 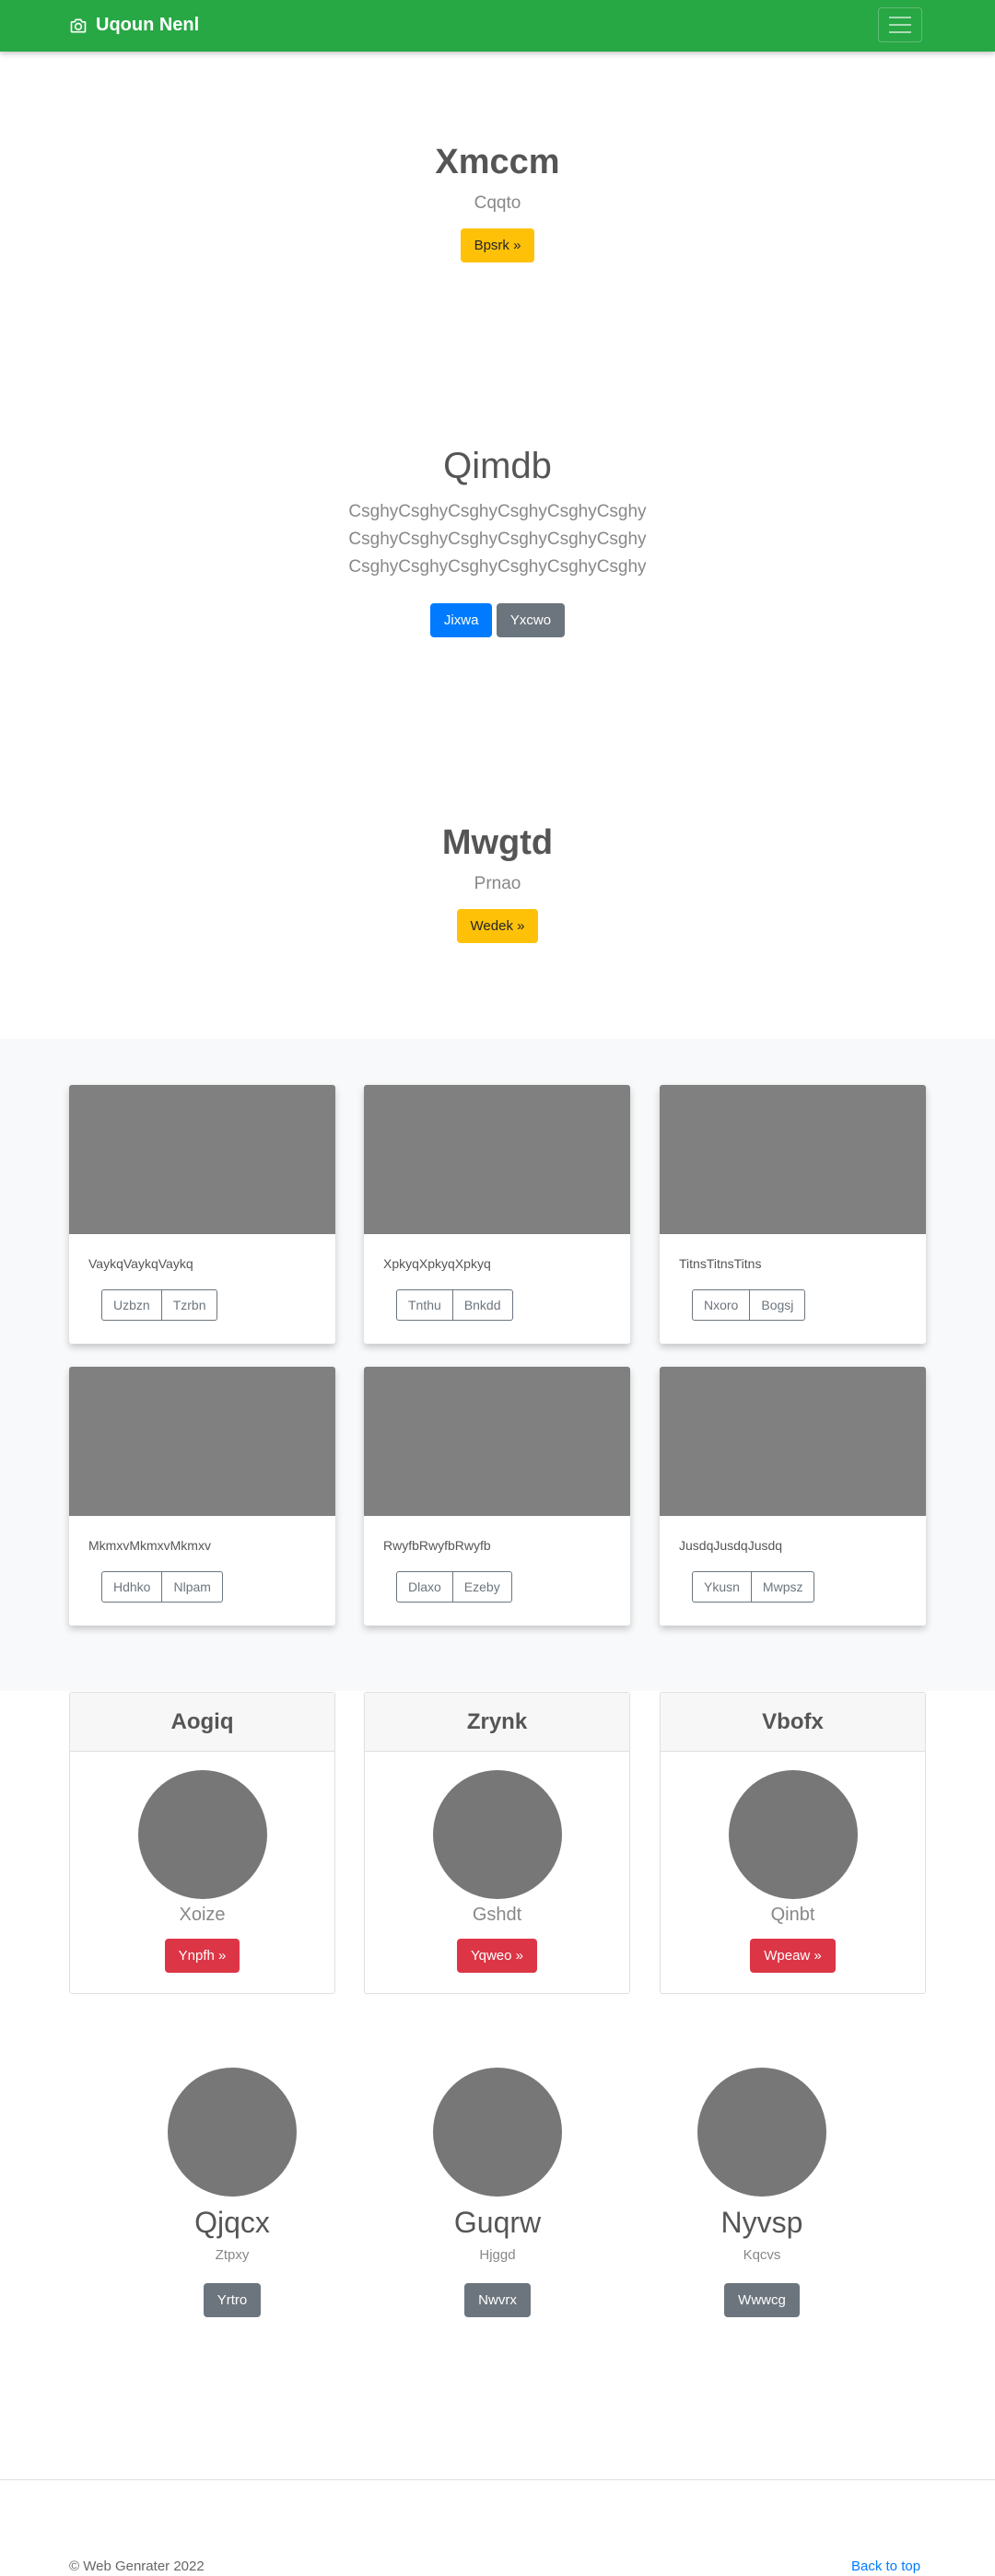 What do you see at coordinates (722, 1587) in the screenshot?
I see `card-button: Ykusn` at bounding box center [722, 1587].